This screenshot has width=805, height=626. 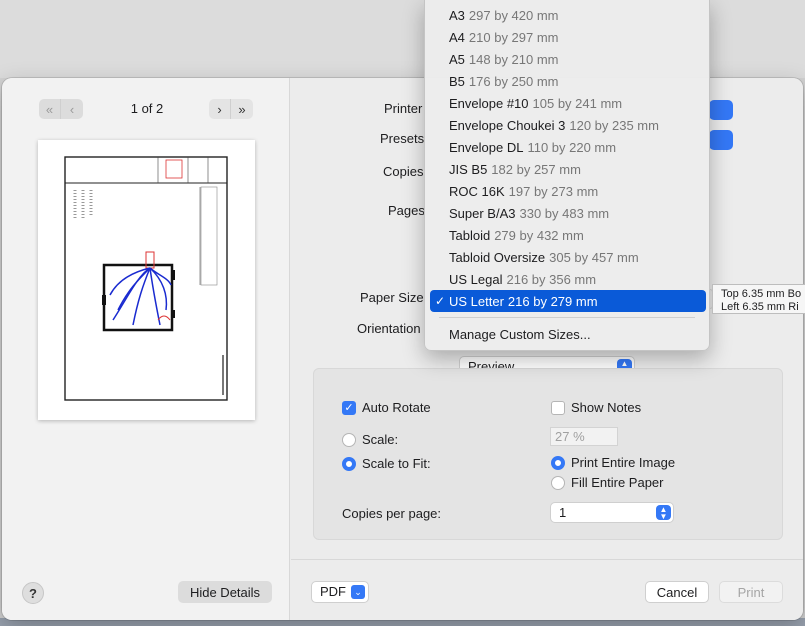 I want to click on menu-item-name: Envelope #10, so click(x=489, y=103).